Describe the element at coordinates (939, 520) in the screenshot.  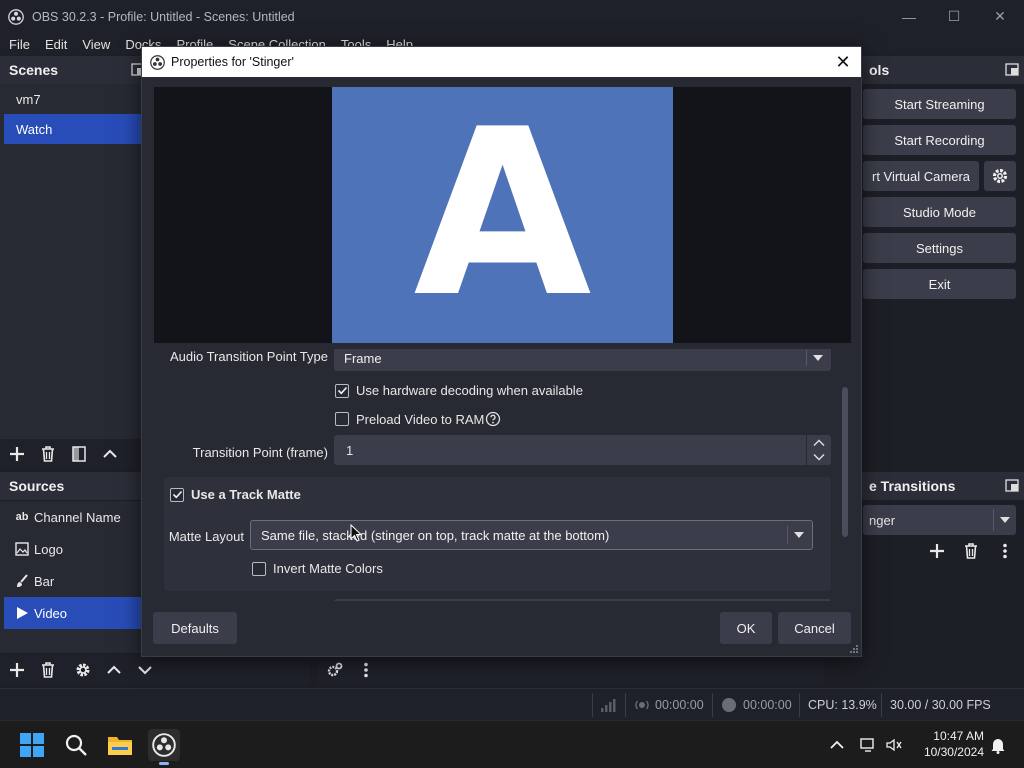
I see `transition-select: nger` at that location.